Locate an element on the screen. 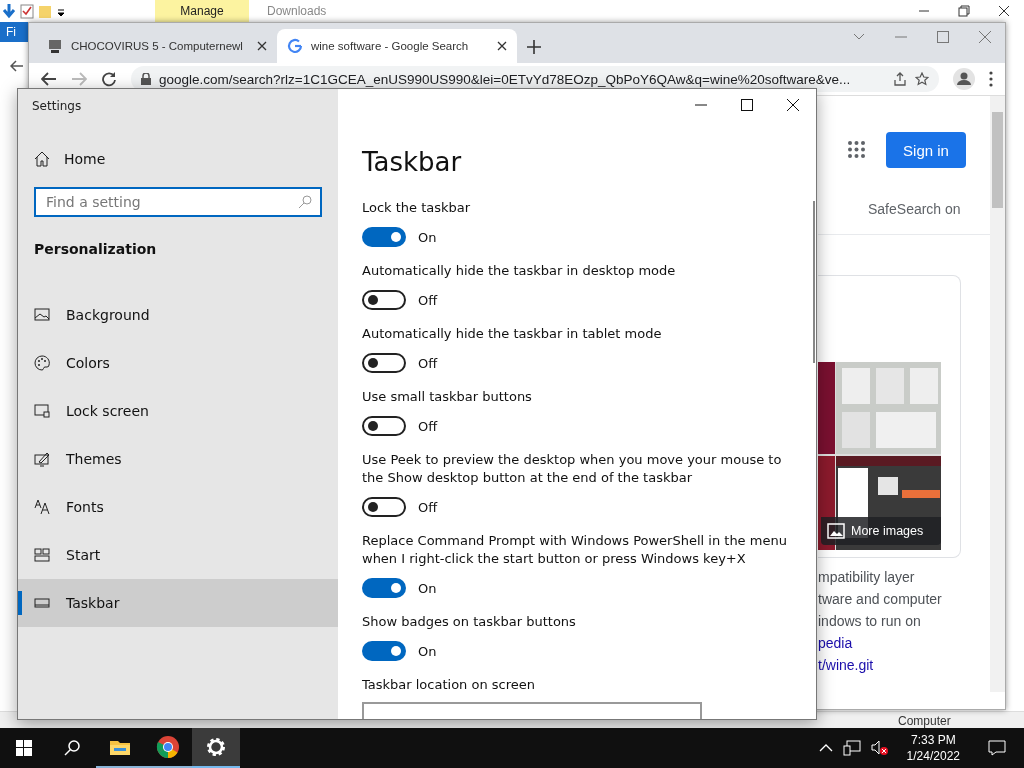 This screenshot has height=768, width=1024. safesearch-label: SafeSearch on is located at coordinates (929, 209).